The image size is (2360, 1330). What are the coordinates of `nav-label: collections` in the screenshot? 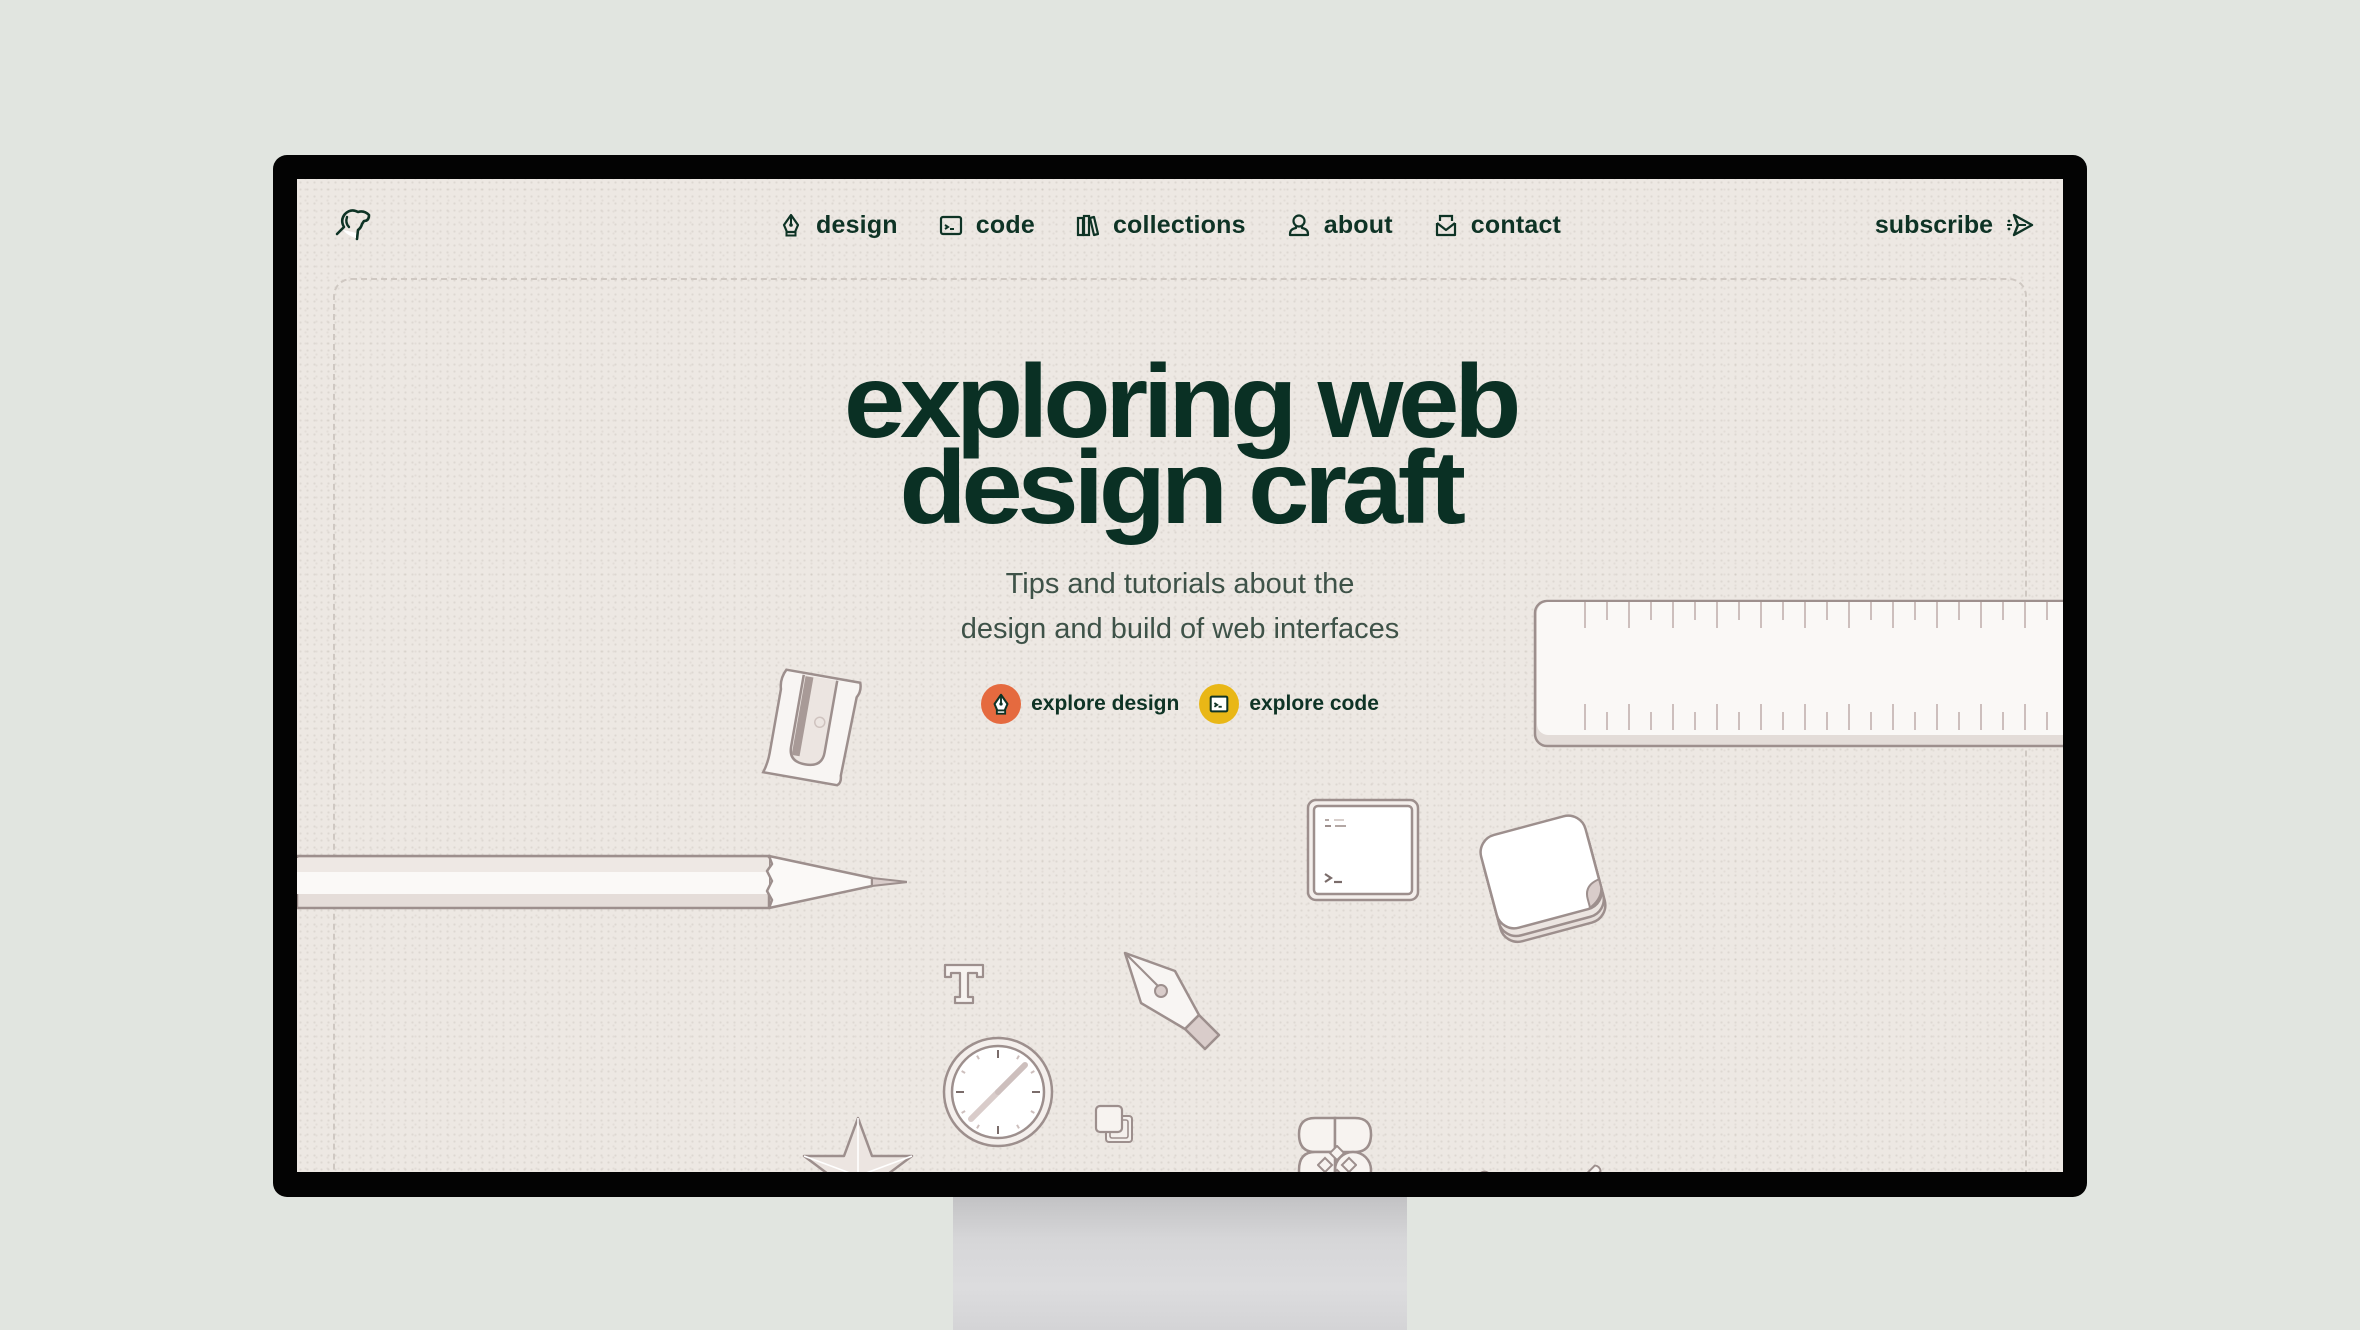 It's located at (1179, 224).